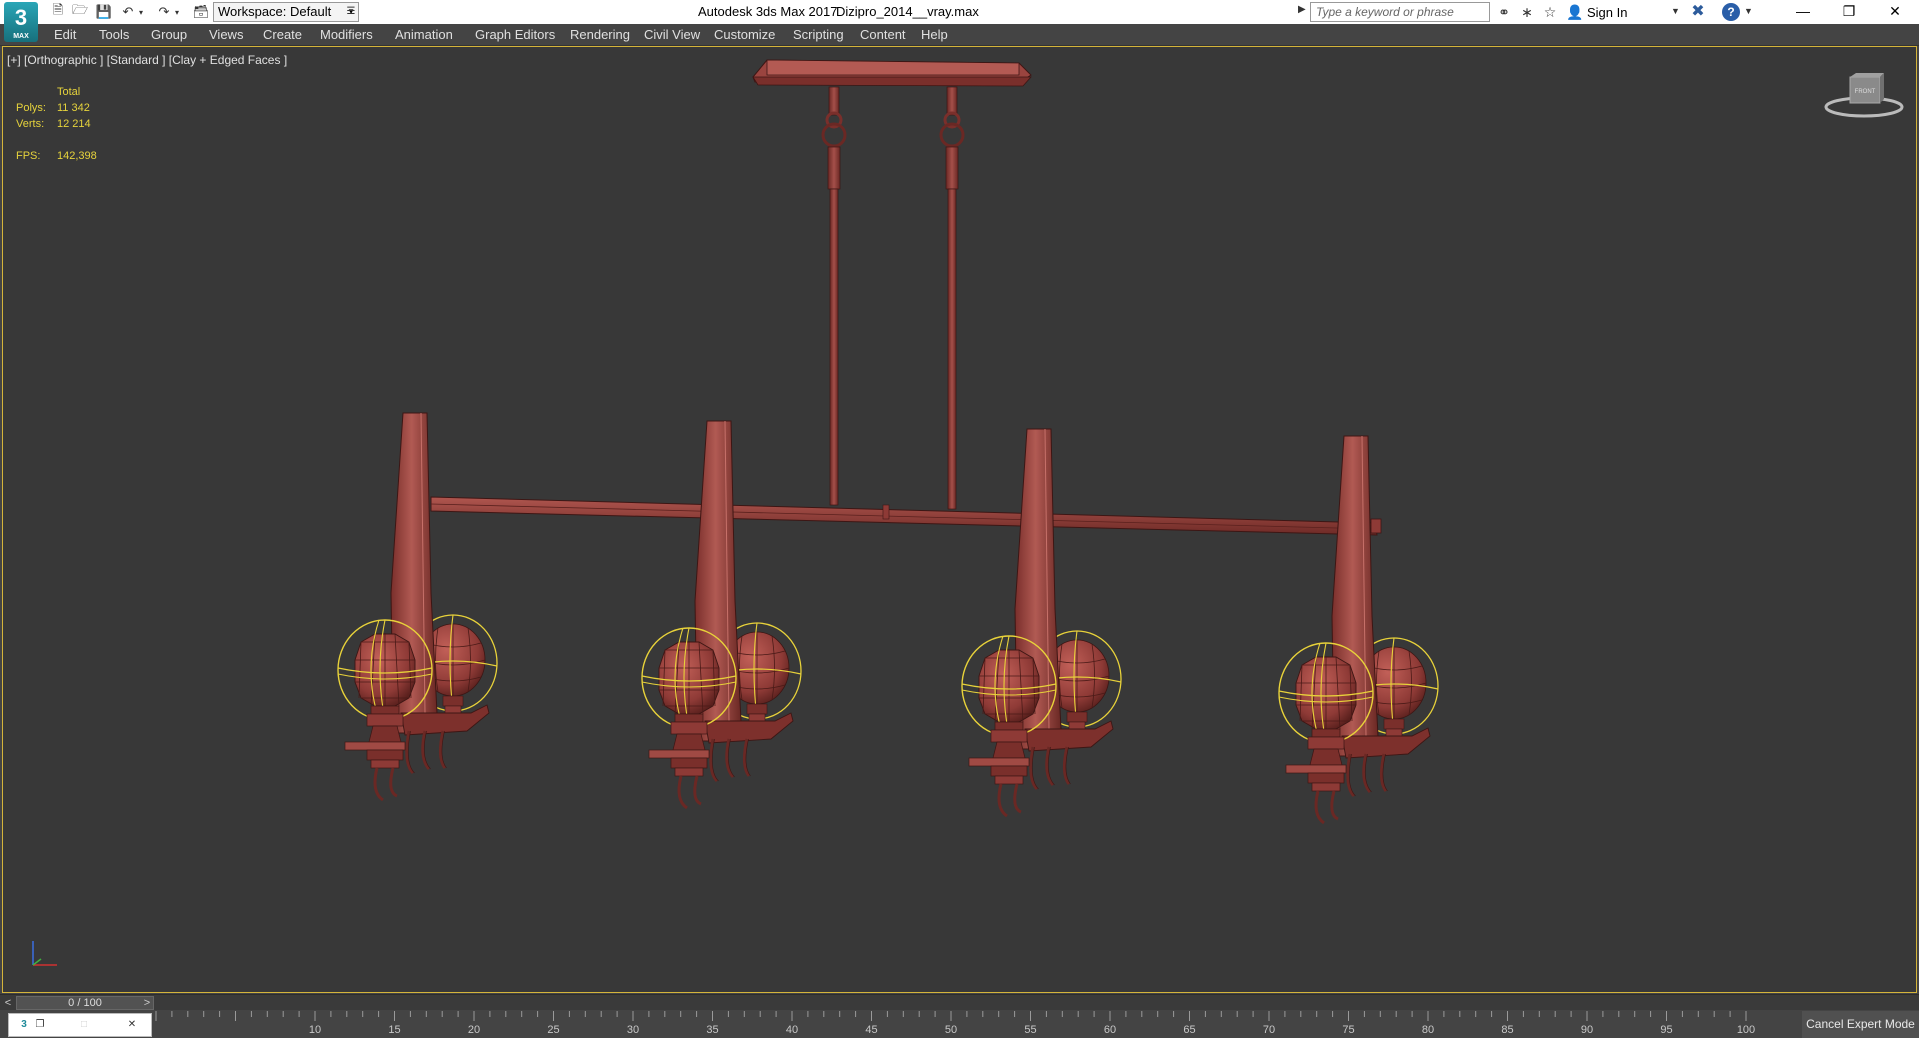 The height and width of the screenshot is (1038, 1919). What do you see at coordinates (30, 124) in the screenshot?
I see `stats-verts-label: Verts:` at bounding box center [30, 124].